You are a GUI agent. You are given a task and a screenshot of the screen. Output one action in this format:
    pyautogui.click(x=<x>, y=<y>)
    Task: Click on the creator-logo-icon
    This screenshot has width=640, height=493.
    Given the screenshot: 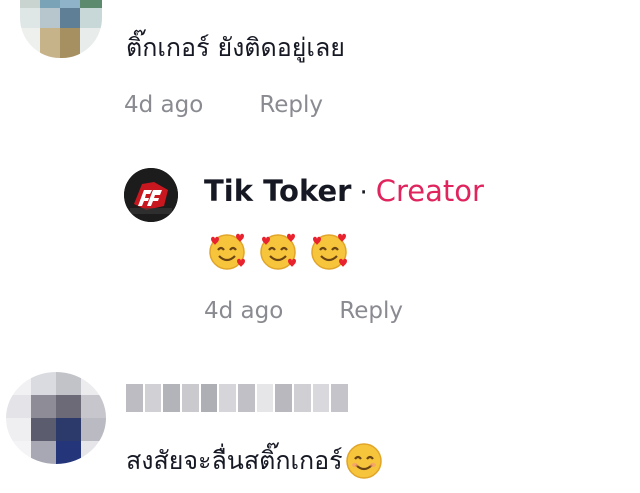 What is the action you would take?
    pyautogui.click(x=151, y=195)
    